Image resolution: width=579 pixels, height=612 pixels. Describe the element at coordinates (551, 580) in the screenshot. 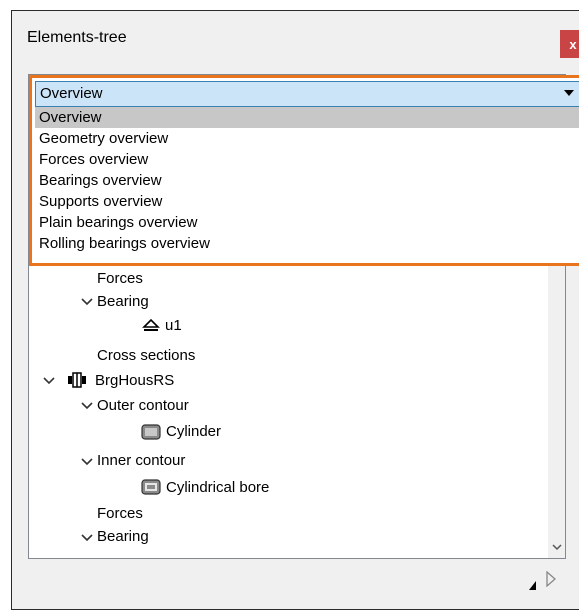

I see `play-outline-icon` at that location.